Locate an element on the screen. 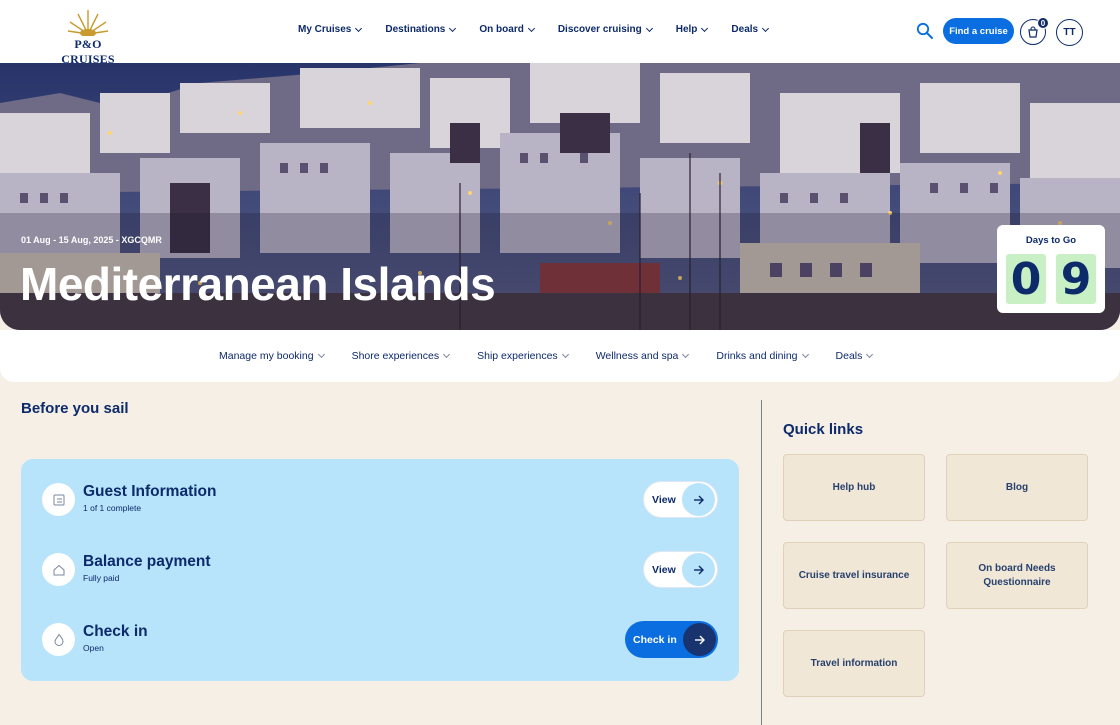 The width and height of the screenshot is (1120, 725). subnav-manage-my-booking: Manage my booking is located at coordinates (272, 356).